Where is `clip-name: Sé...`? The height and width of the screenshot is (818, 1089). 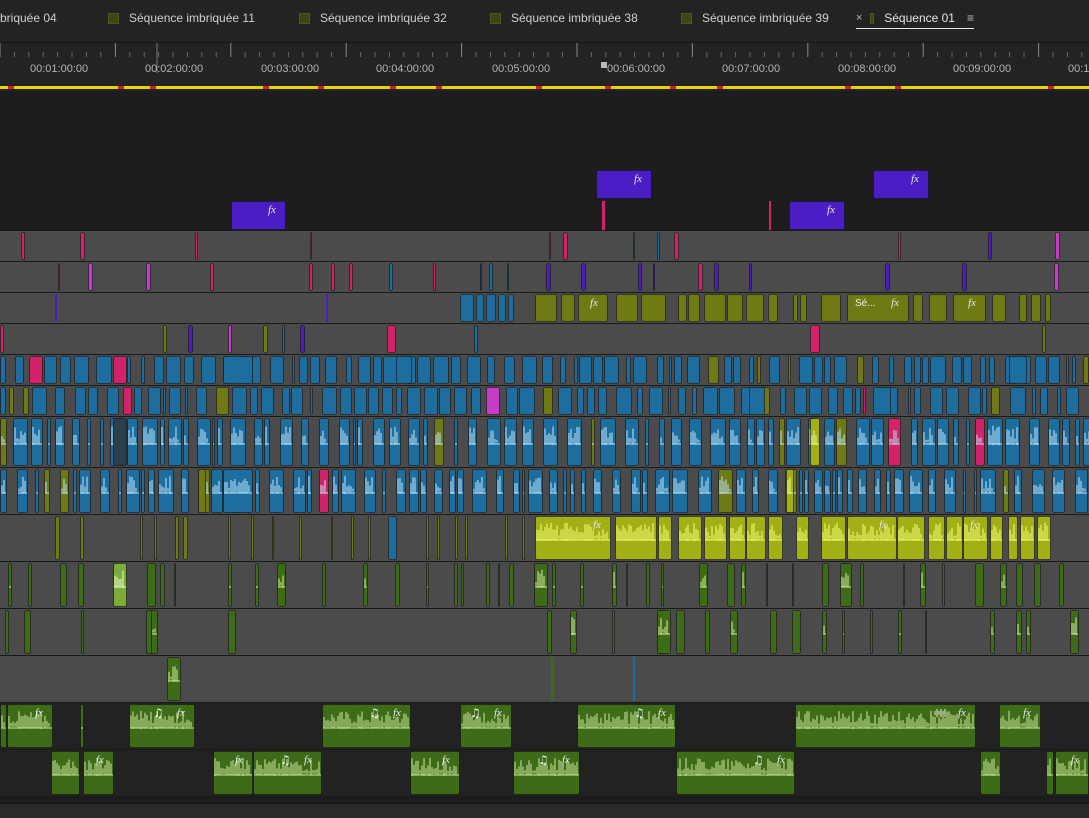
clip-name: Sé... is located at coordinates (865, 303).